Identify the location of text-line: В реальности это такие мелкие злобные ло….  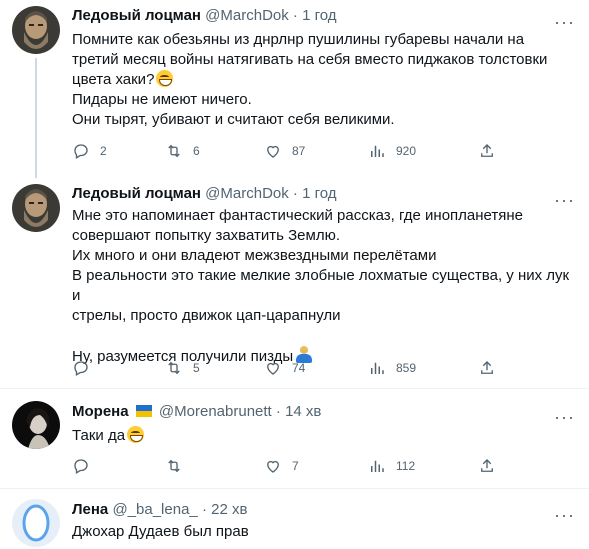
(321, 285).